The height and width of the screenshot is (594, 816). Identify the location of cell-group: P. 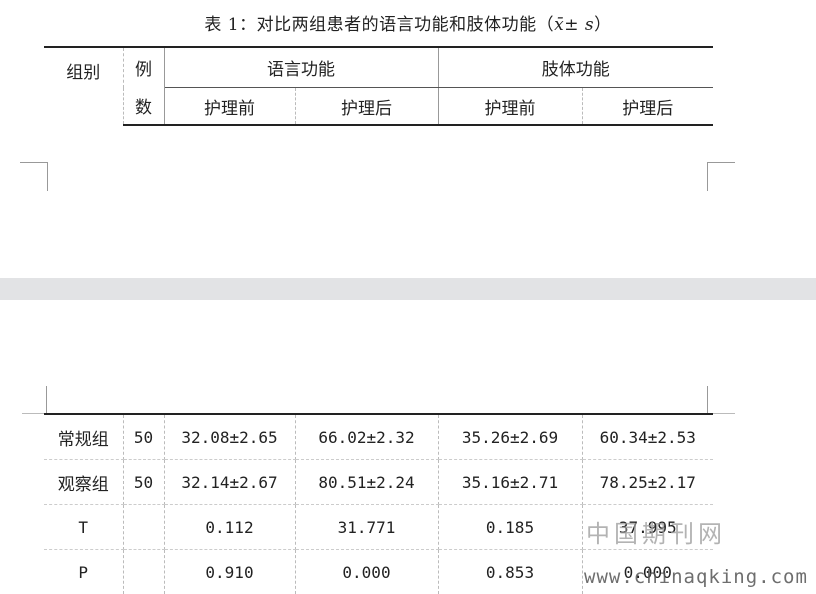
(83, 572).